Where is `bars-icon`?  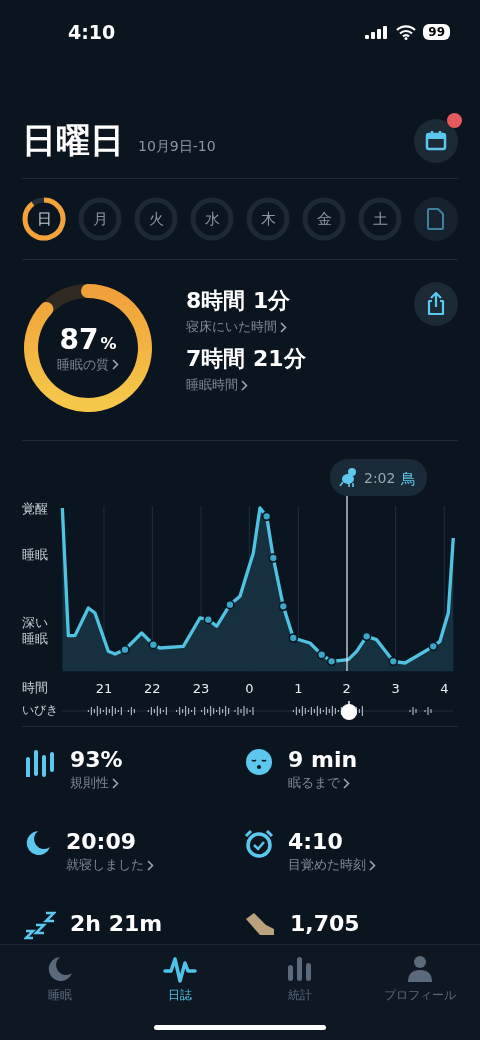 bars-icon is located at coordinates (40, 762).